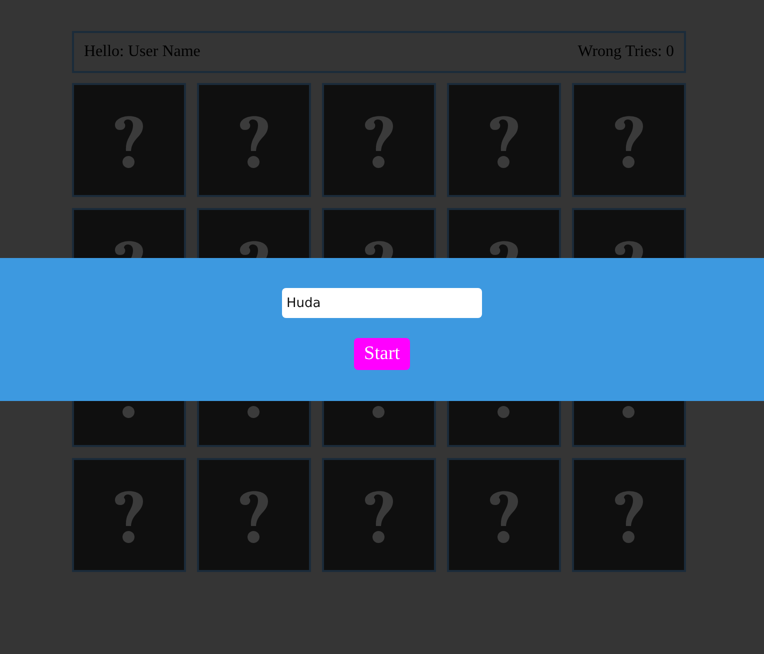 The height and width of the screenshot is (654, 764). Describe the element at coordinates (382, 303) in the screenshot. I see `name-field: Huda` at that location.